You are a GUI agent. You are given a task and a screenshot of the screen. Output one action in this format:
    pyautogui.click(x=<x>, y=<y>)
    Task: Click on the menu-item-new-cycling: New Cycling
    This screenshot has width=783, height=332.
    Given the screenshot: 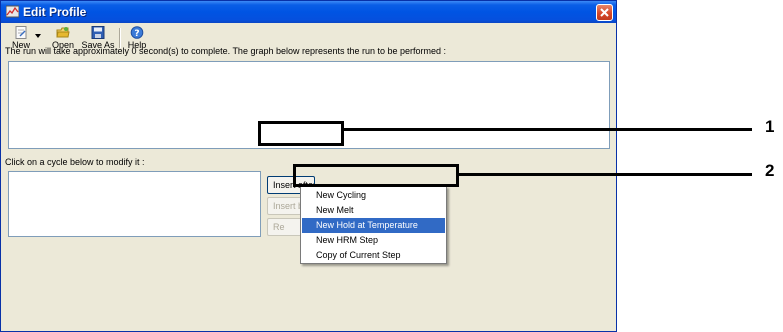 What is the action you would take?
    pyautogui.click(x=373, y=195)
    